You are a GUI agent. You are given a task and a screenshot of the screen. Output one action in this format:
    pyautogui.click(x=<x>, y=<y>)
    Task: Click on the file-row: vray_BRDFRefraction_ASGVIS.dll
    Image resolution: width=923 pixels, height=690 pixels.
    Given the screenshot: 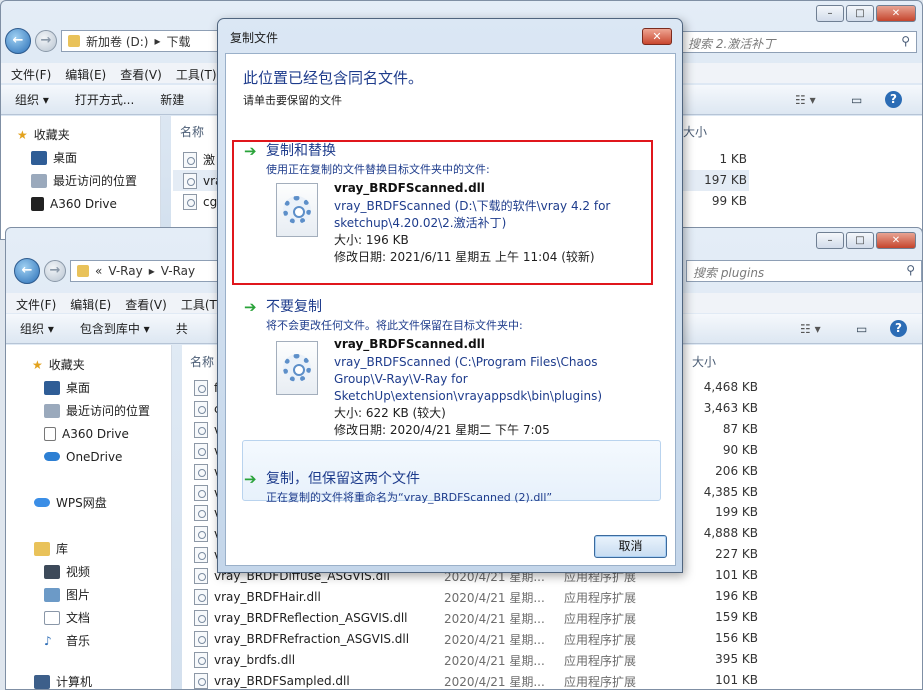 What is the action you would take?
    pyautogui.click(x=301, y=638)
    